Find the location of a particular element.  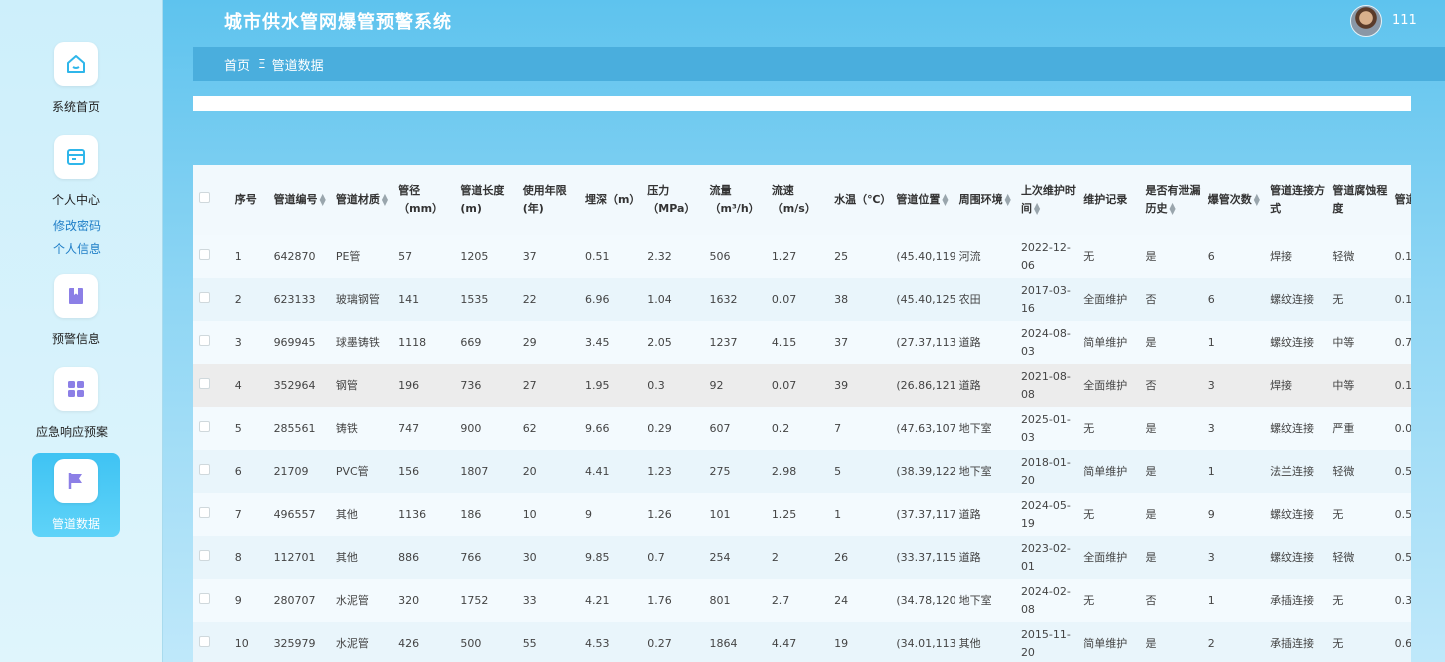

nav-warnings: 预警信息 is located at coordinates (76, 310).